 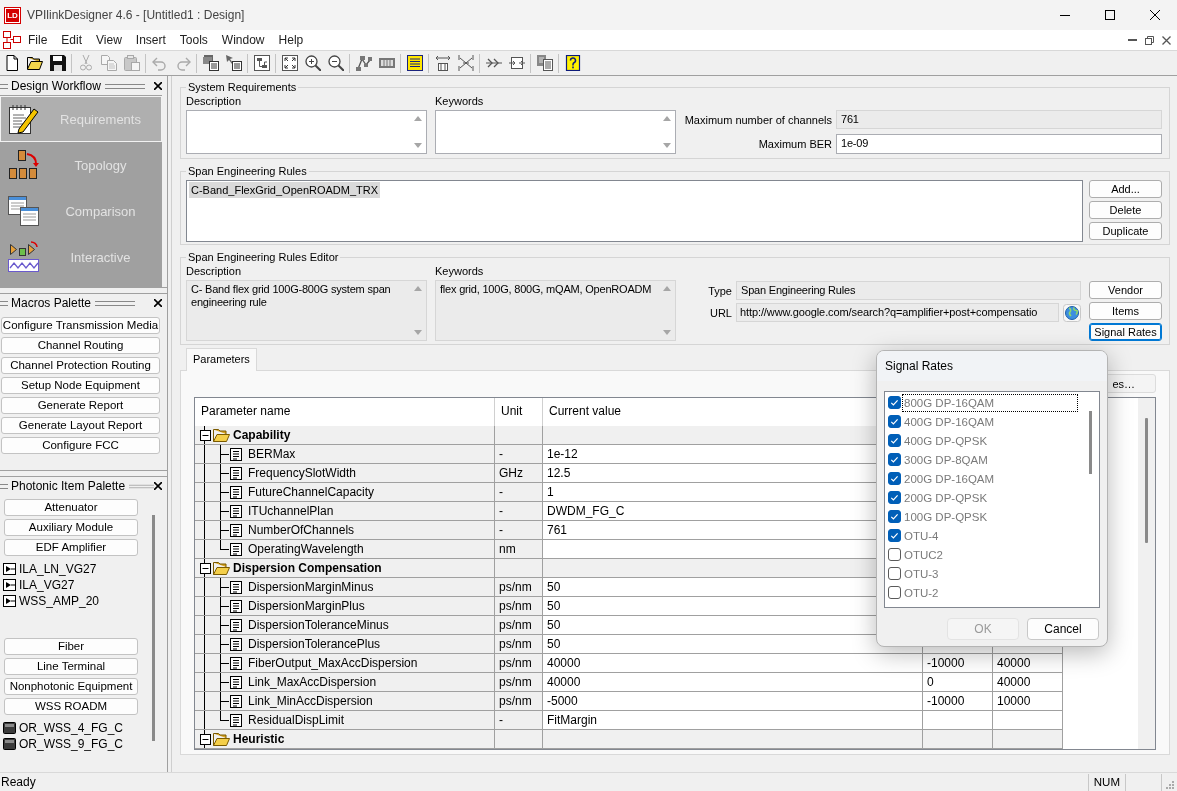 I want to click on parameter-name: NumberOfChannels, so click(x=301, y=530).